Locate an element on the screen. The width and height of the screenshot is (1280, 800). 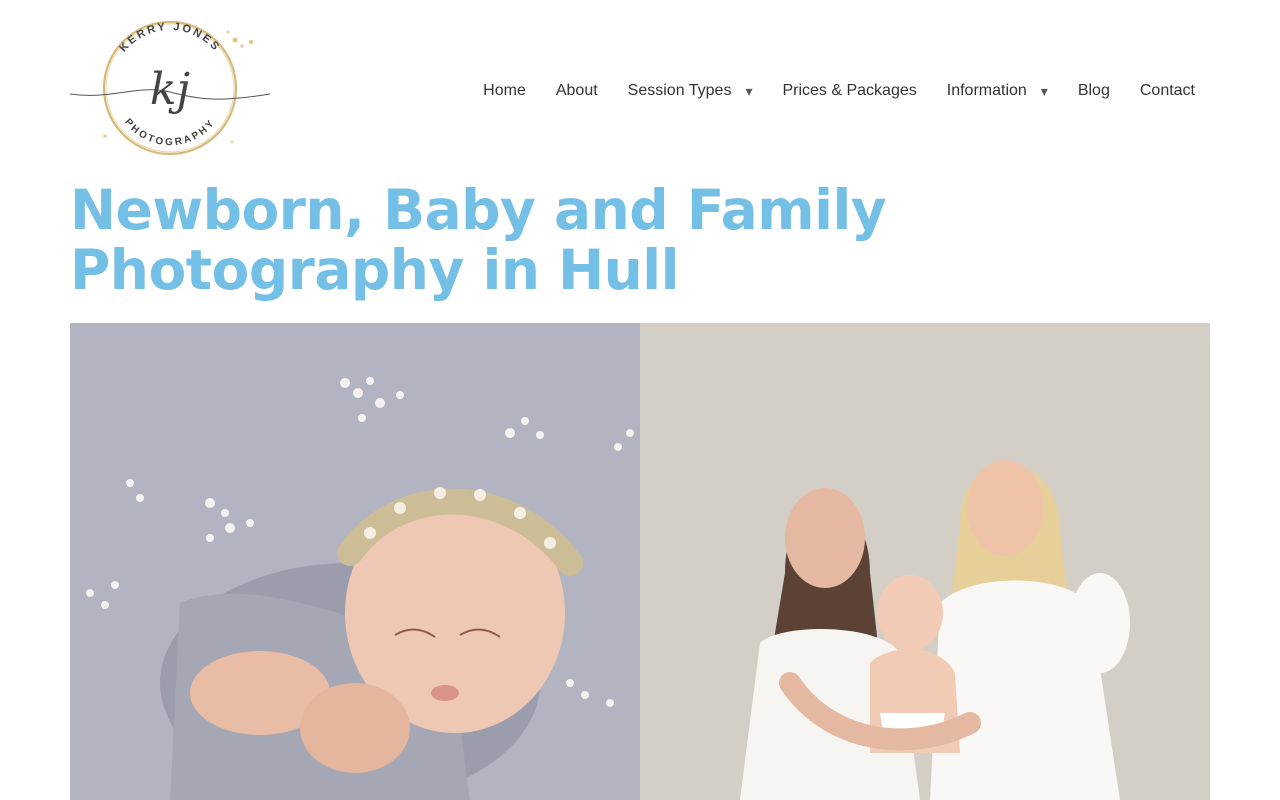
nav-label: Prices & Packages is located at coordinates (849, 90).